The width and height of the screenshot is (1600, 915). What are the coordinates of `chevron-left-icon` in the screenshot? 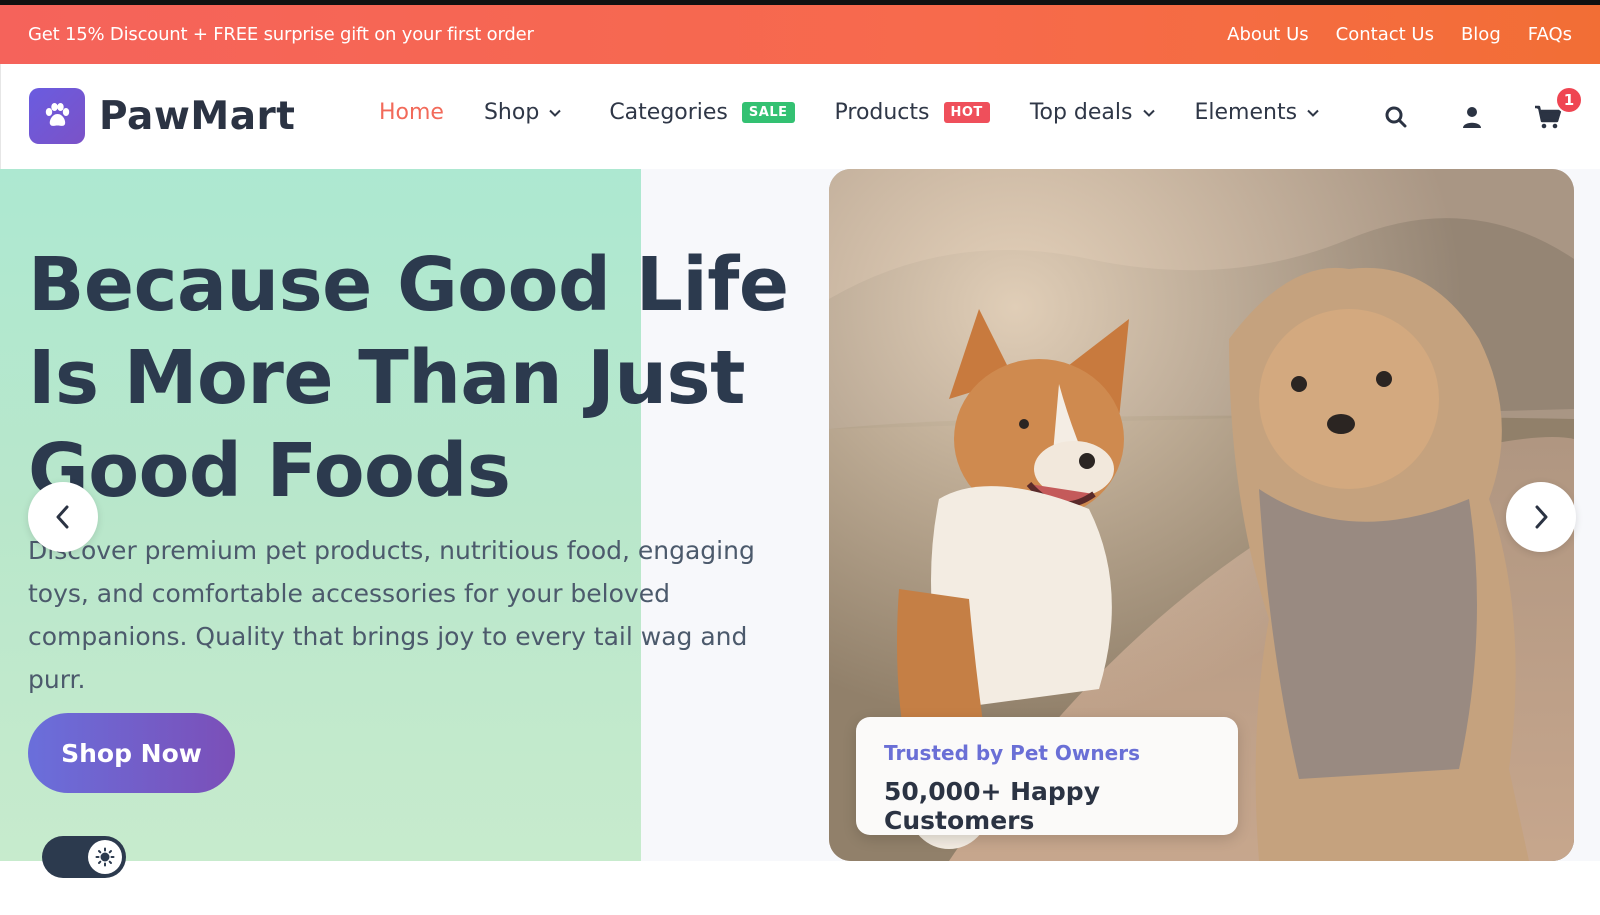 It's located at (62, 517).